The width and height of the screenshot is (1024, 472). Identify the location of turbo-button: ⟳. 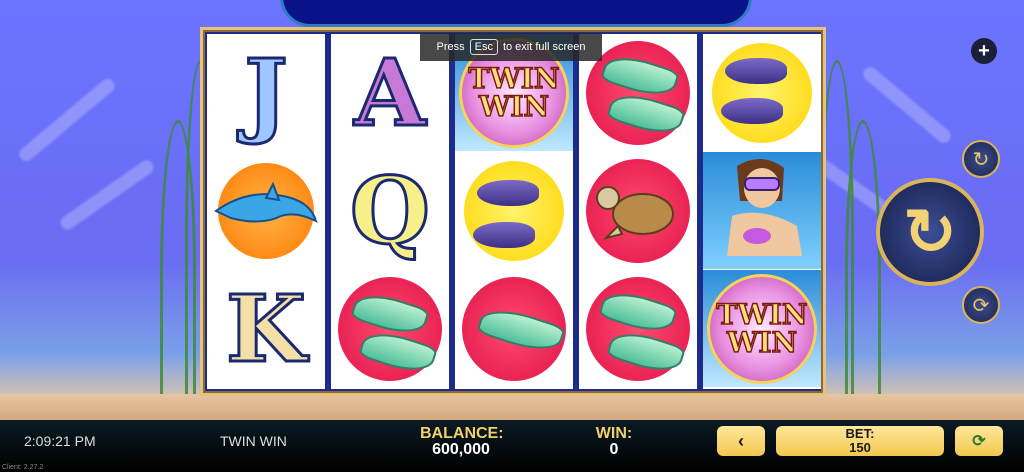
(981, 305).